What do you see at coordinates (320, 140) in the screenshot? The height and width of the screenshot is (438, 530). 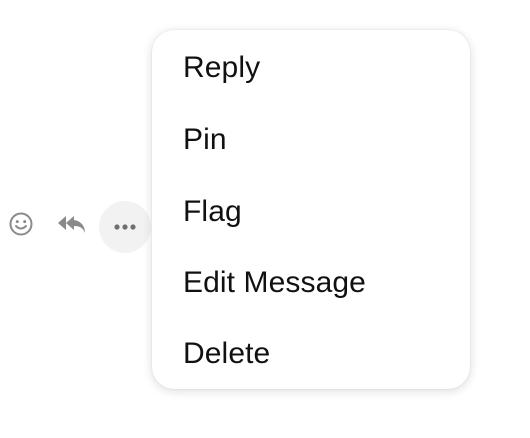 I see `menu-item-pin: Pin` at bounding box center [320, 140].